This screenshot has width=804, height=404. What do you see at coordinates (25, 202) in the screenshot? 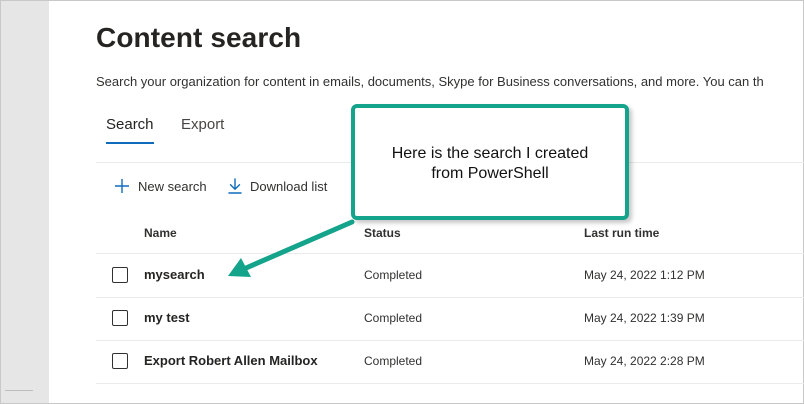
I see `left-nav-rail` at bounding box center [25, 202].